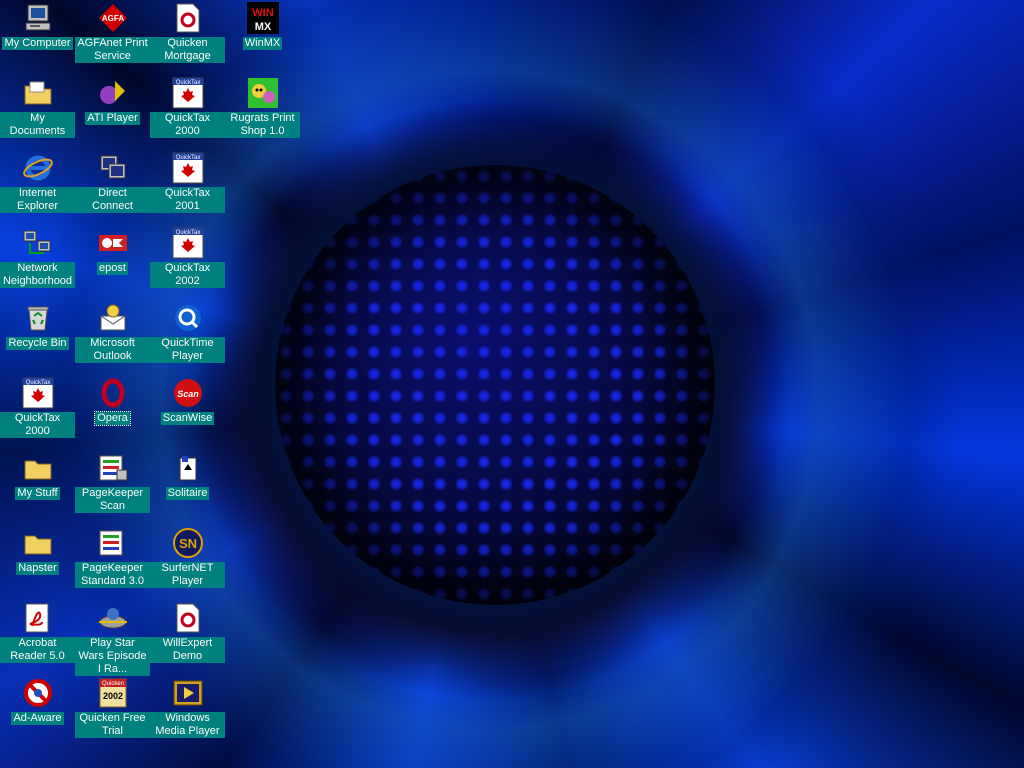  What do you see at coordinates (187, 50) in the screenshot?
I see `desktop-icon-label: Quicken Mortgage` at bounding box center [187, 50].